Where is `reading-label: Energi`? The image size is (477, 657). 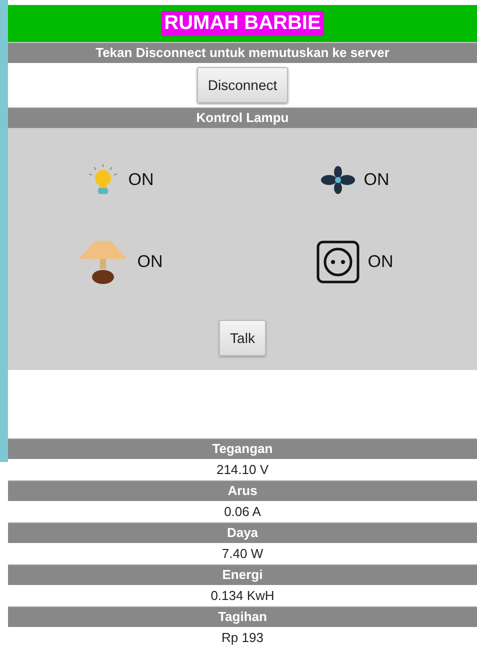
reading-label: Energi is located at coordinates (242, 574).